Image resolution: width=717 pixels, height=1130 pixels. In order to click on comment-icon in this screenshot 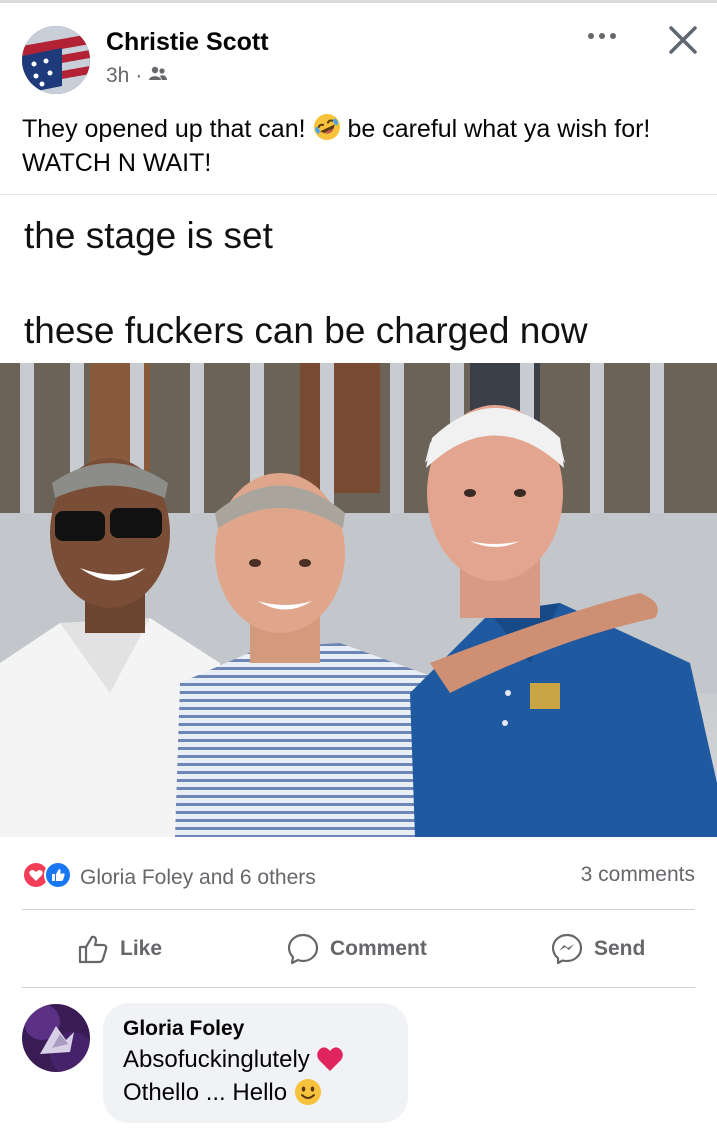, I will do `click(303, 949)`.